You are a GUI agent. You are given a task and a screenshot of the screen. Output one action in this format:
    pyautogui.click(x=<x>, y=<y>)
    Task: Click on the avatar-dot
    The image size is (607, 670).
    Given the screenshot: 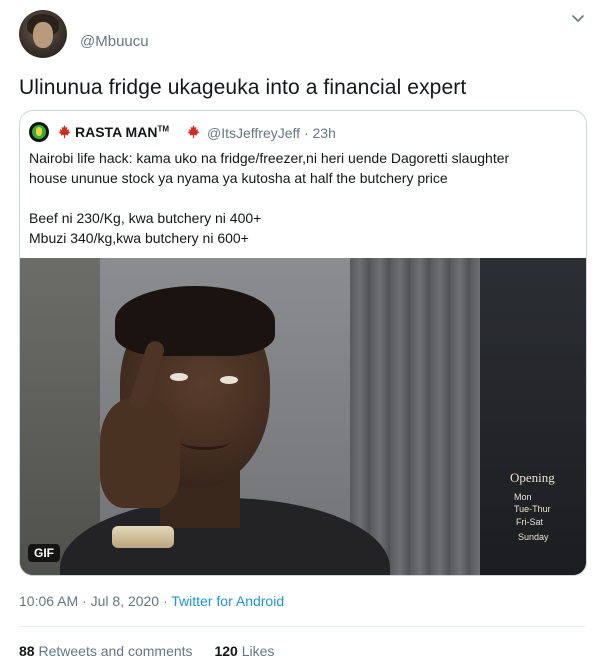 What is the action you would take?
    pyautogui.click(x=39, y=131)
    